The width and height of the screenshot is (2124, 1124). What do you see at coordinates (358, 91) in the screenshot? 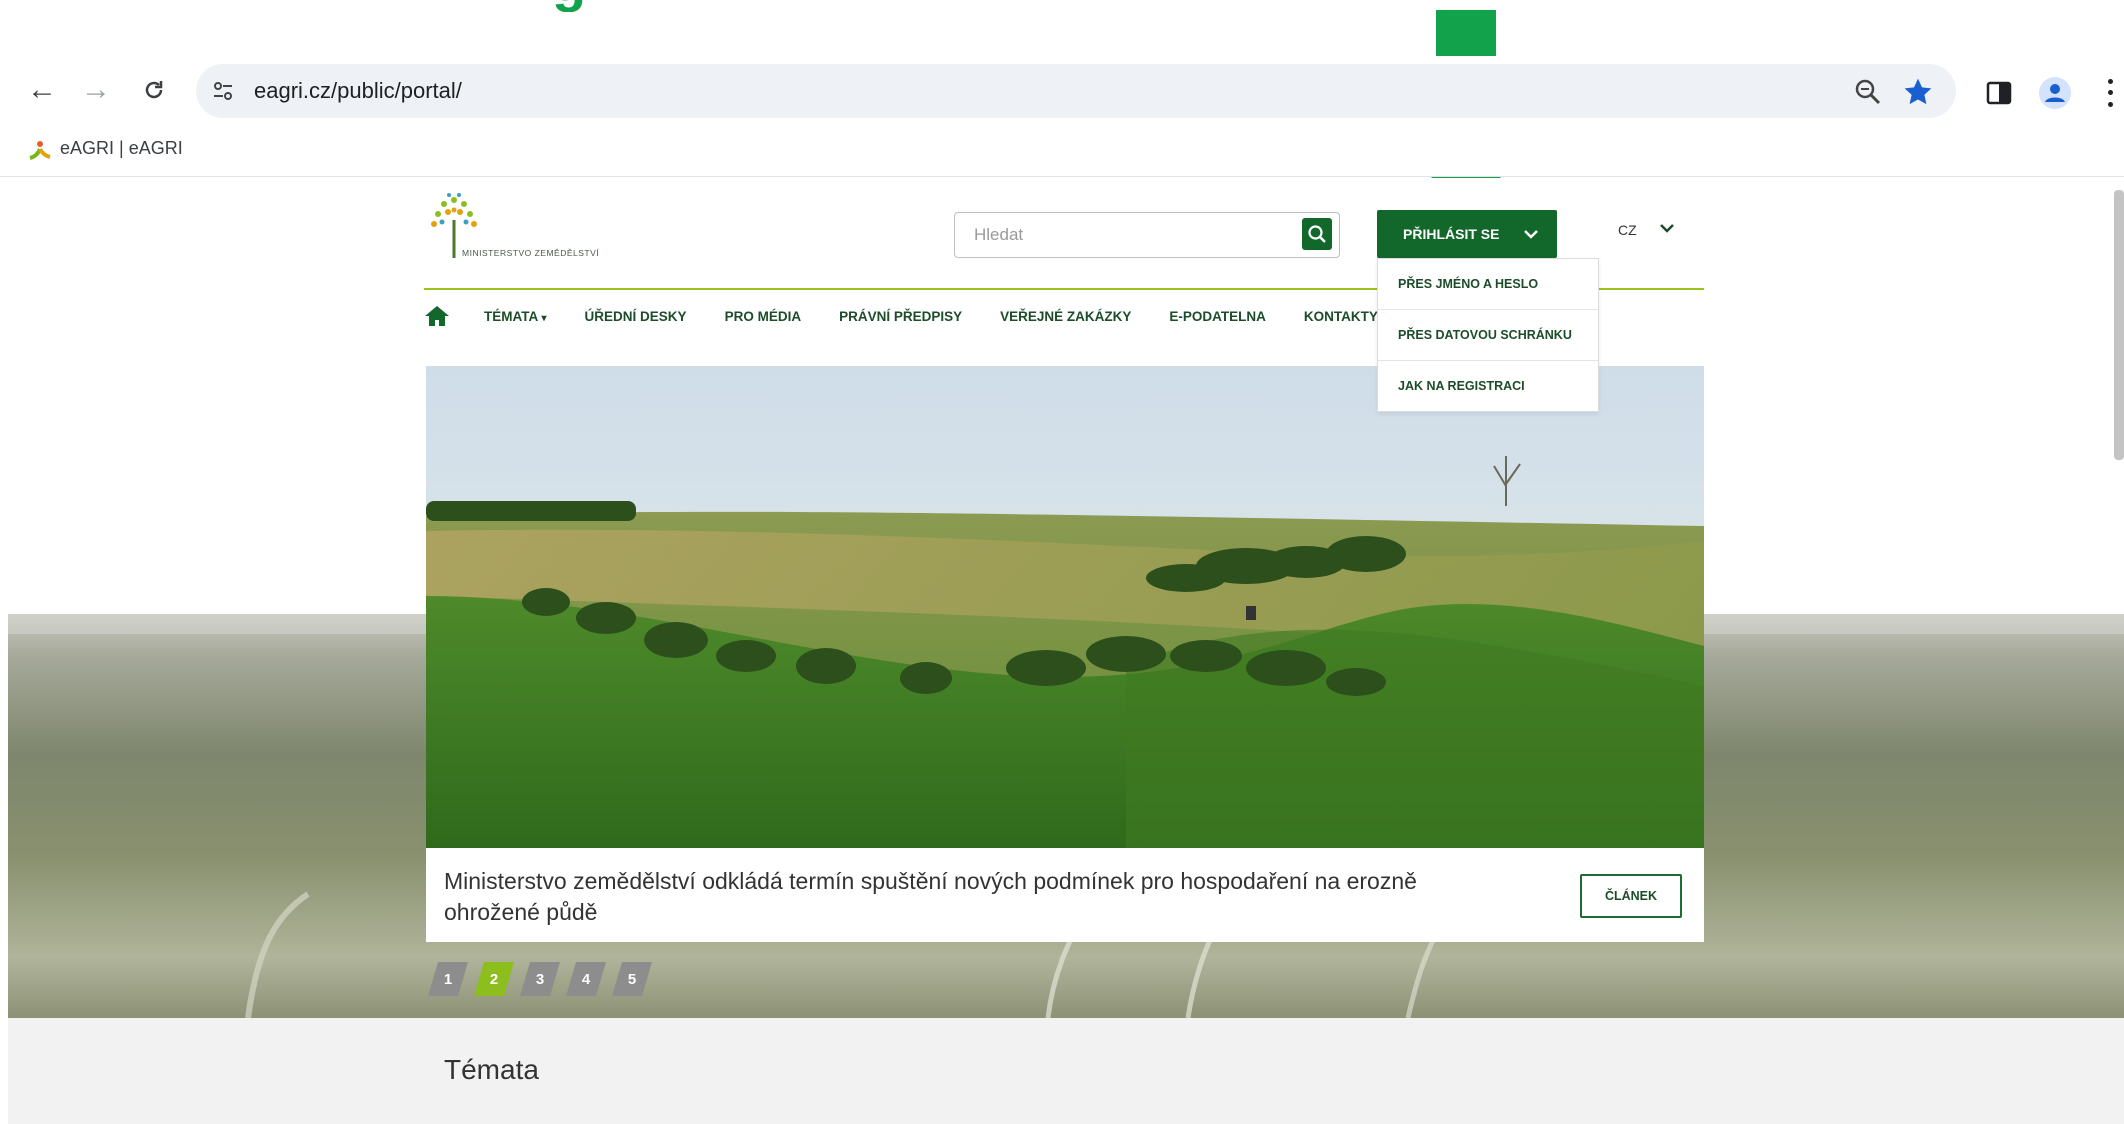
I see `url-text: eagri.cz/public/portal/` at bounding box center [358, 91].